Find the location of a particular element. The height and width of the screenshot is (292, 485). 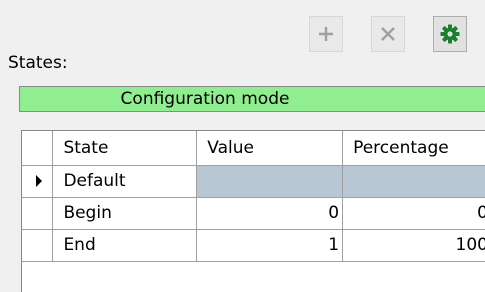

plus-icon is located at coordinates (326, 34).